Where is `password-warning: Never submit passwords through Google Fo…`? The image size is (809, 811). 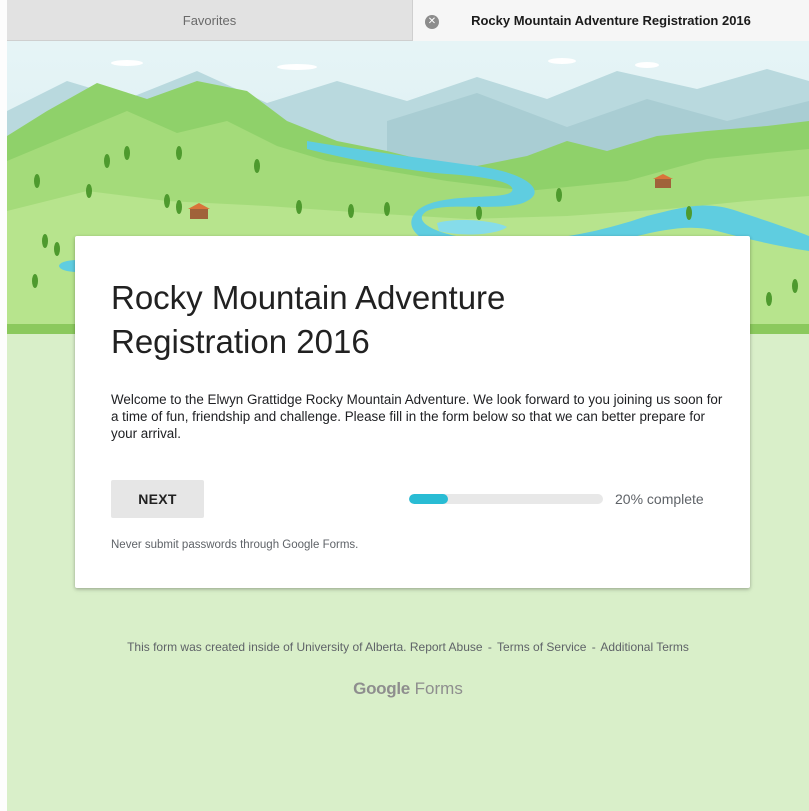
password-warning: Never submit passwords through Google Fo… is located at coordinates (235, 545).